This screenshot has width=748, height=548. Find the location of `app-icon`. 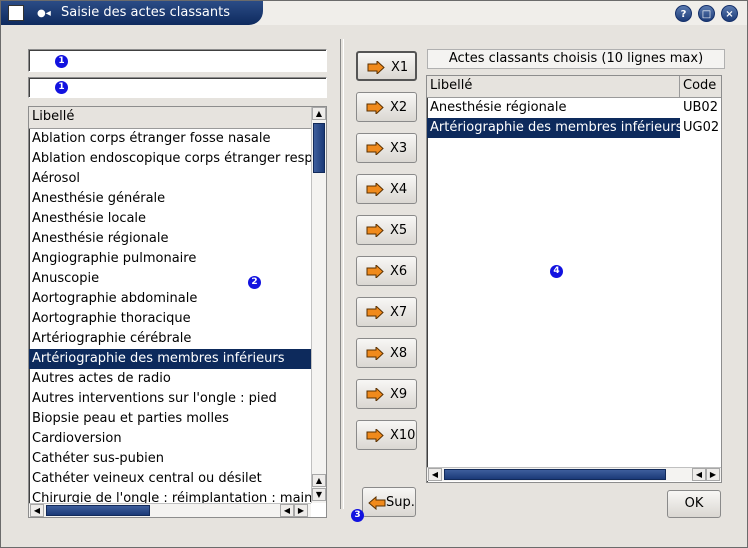

app-icon is located at coordinates (16, 13).